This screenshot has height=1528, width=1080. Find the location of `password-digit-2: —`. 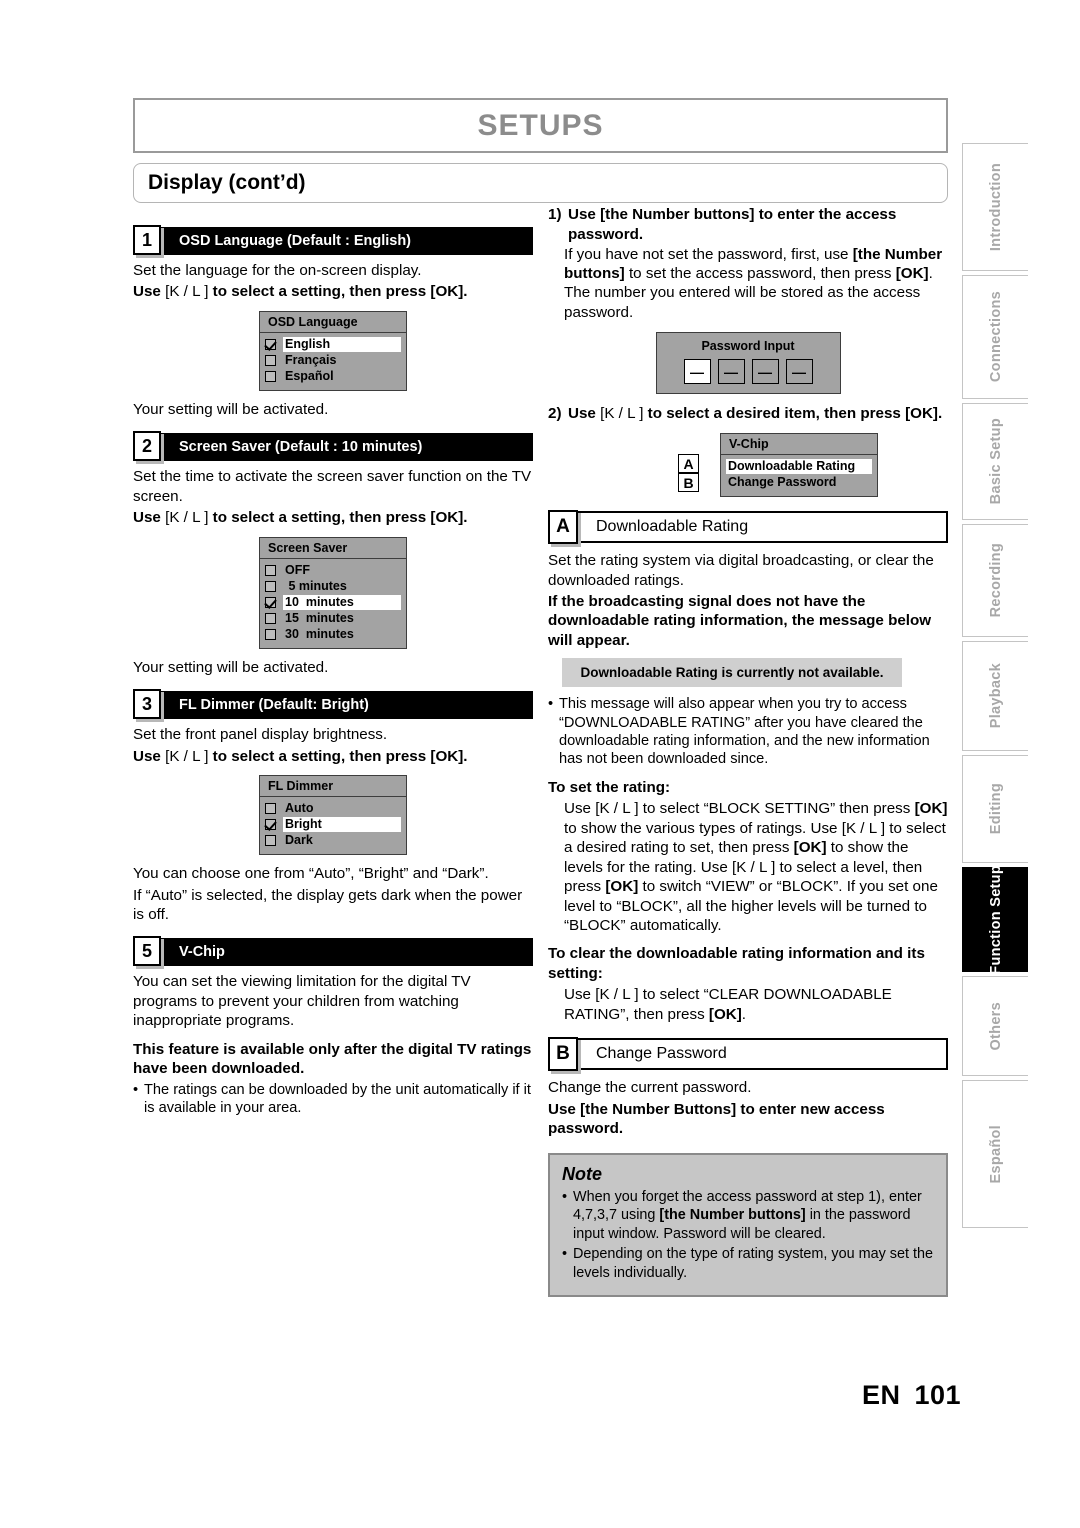

password-digit-2: — is located at coordinates (731, 372).